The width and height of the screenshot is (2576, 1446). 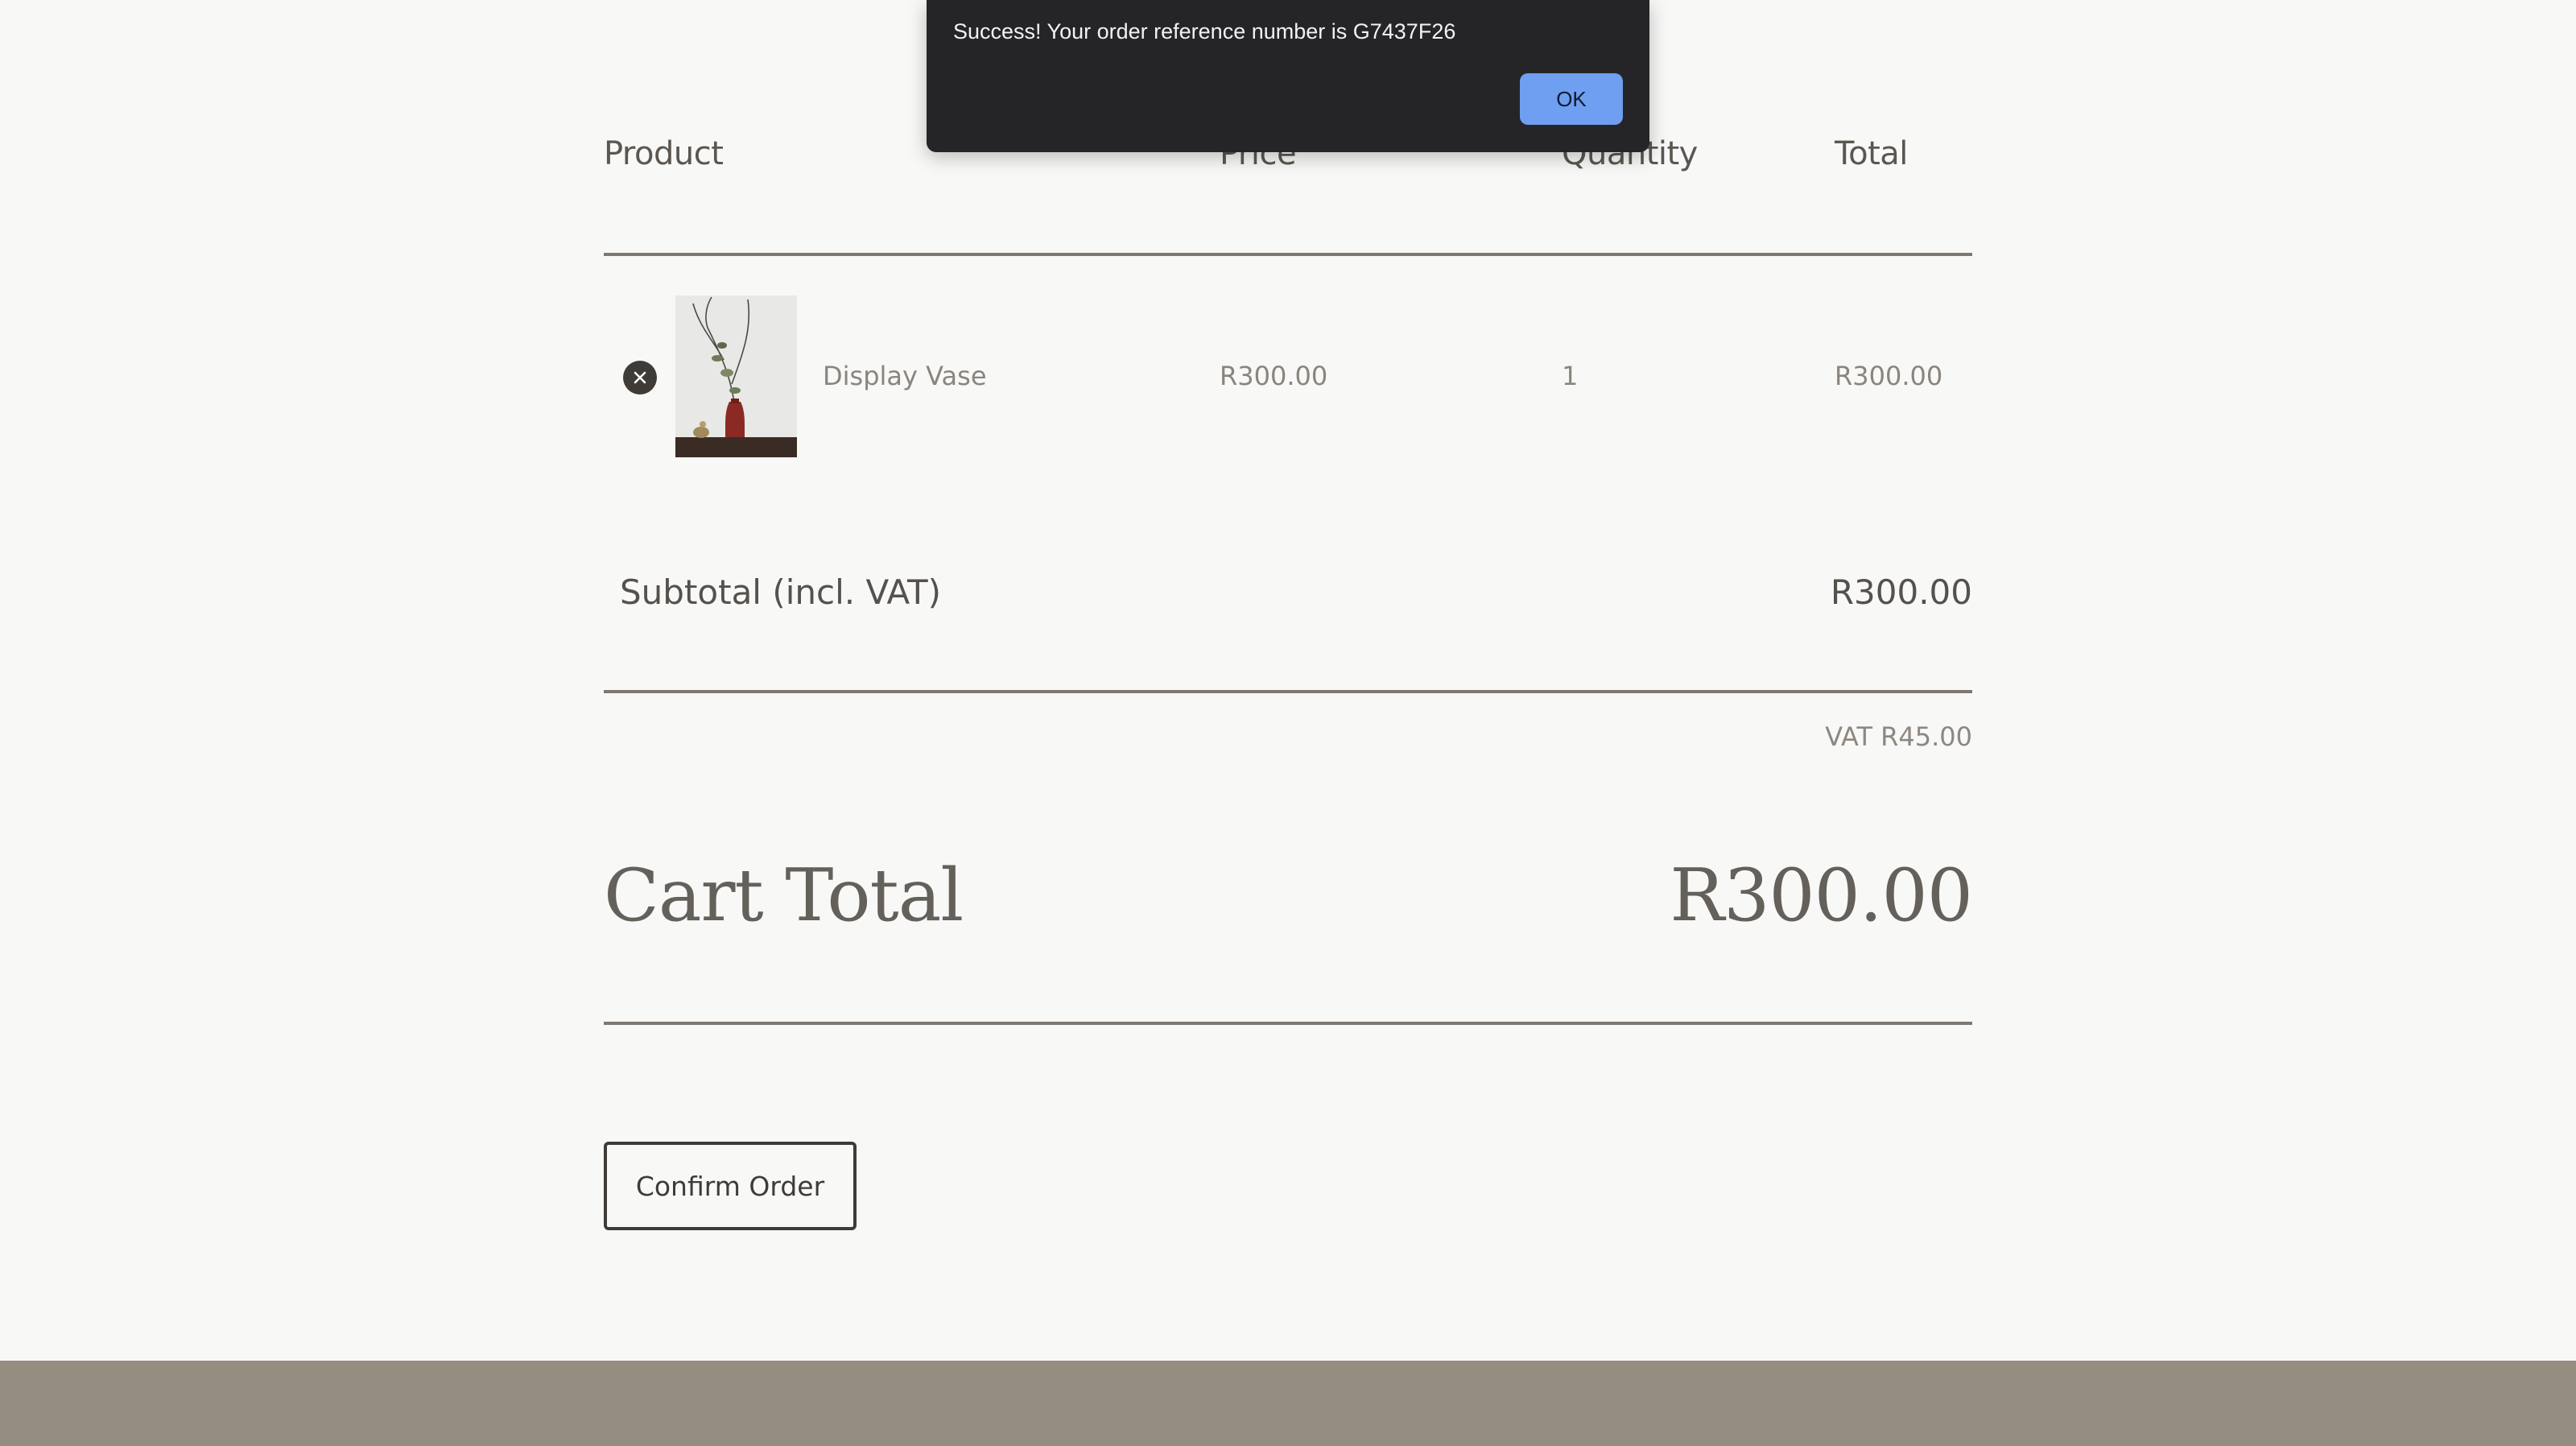 I want to click on close-icon, so click(x=640, y=377).